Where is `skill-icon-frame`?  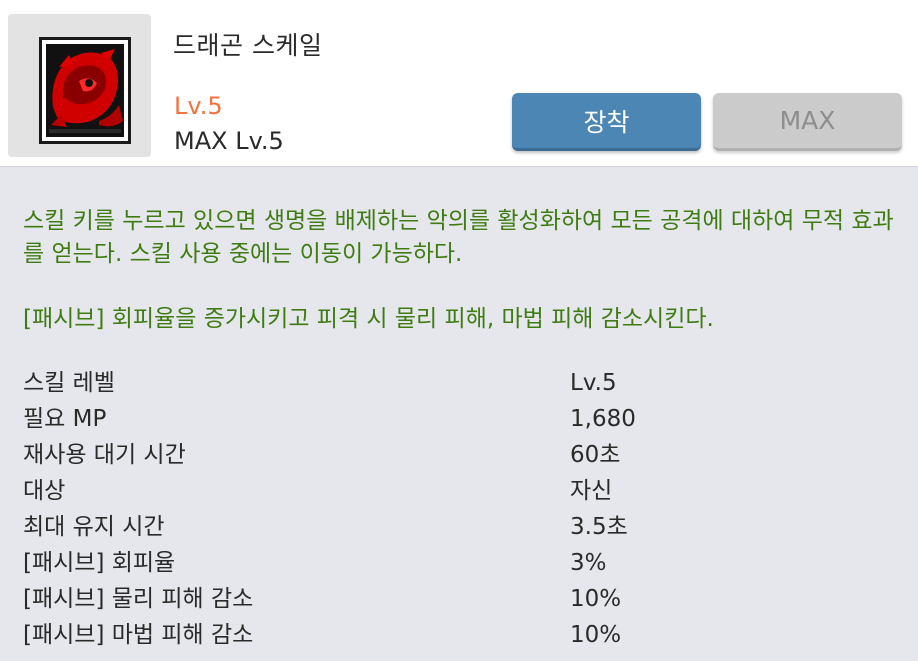
skill-icon-frame is located at coordinates (79, 85).